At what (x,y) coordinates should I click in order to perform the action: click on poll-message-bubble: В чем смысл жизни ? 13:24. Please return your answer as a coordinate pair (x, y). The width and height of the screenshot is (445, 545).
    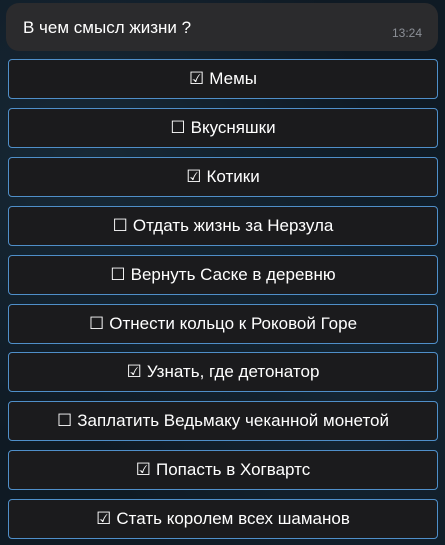
    Looking at the image, I should click on (222, 27).